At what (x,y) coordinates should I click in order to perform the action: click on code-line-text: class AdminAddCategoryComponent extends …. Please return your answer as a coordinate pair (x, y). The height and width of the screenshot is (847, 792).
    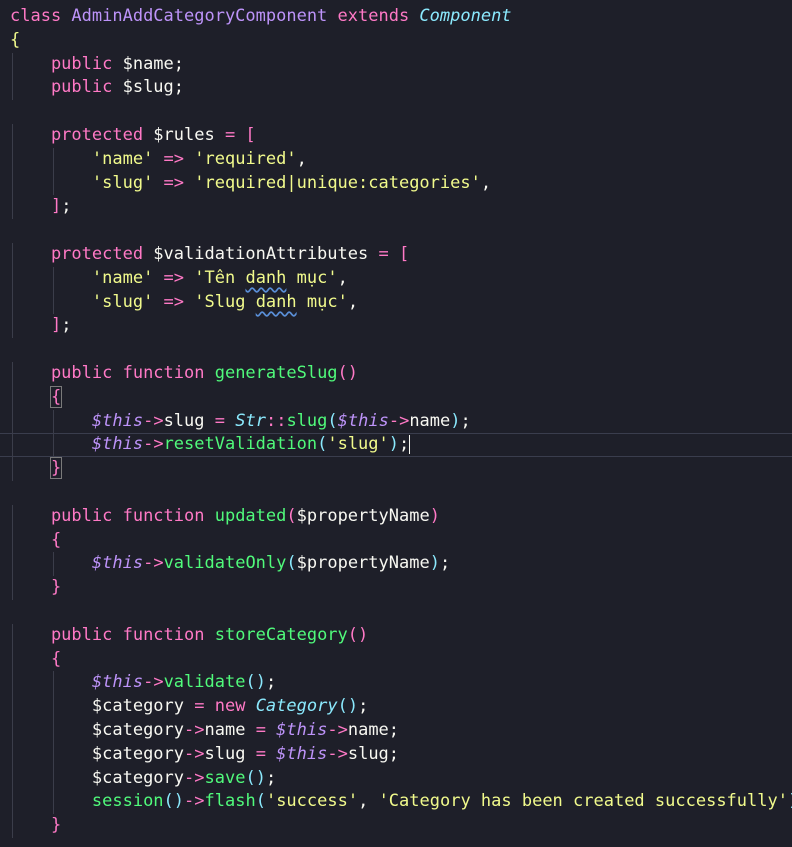
    Looking at the image, I should click on (261, 17).